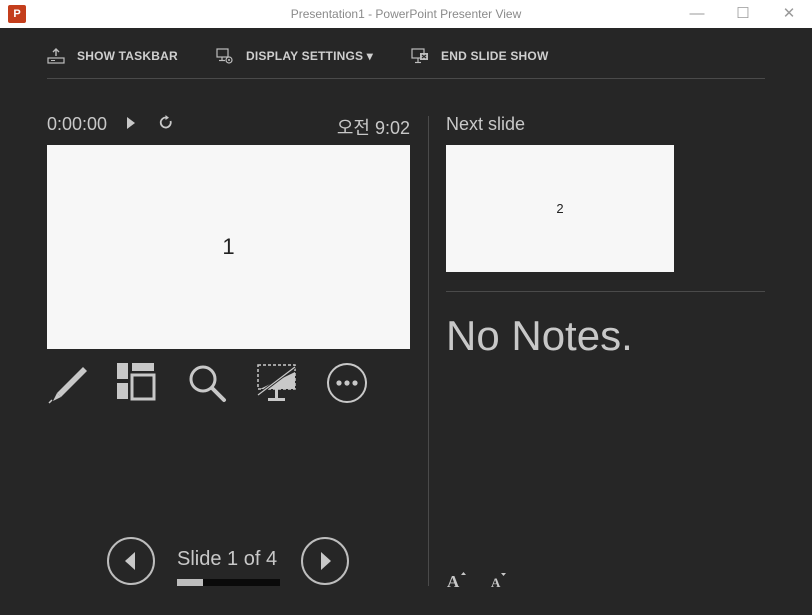 The image size is (812, 615). Describe the element at coordinates (137, 383) in the screenshot. I see `see-all-slides-icon` at that location.